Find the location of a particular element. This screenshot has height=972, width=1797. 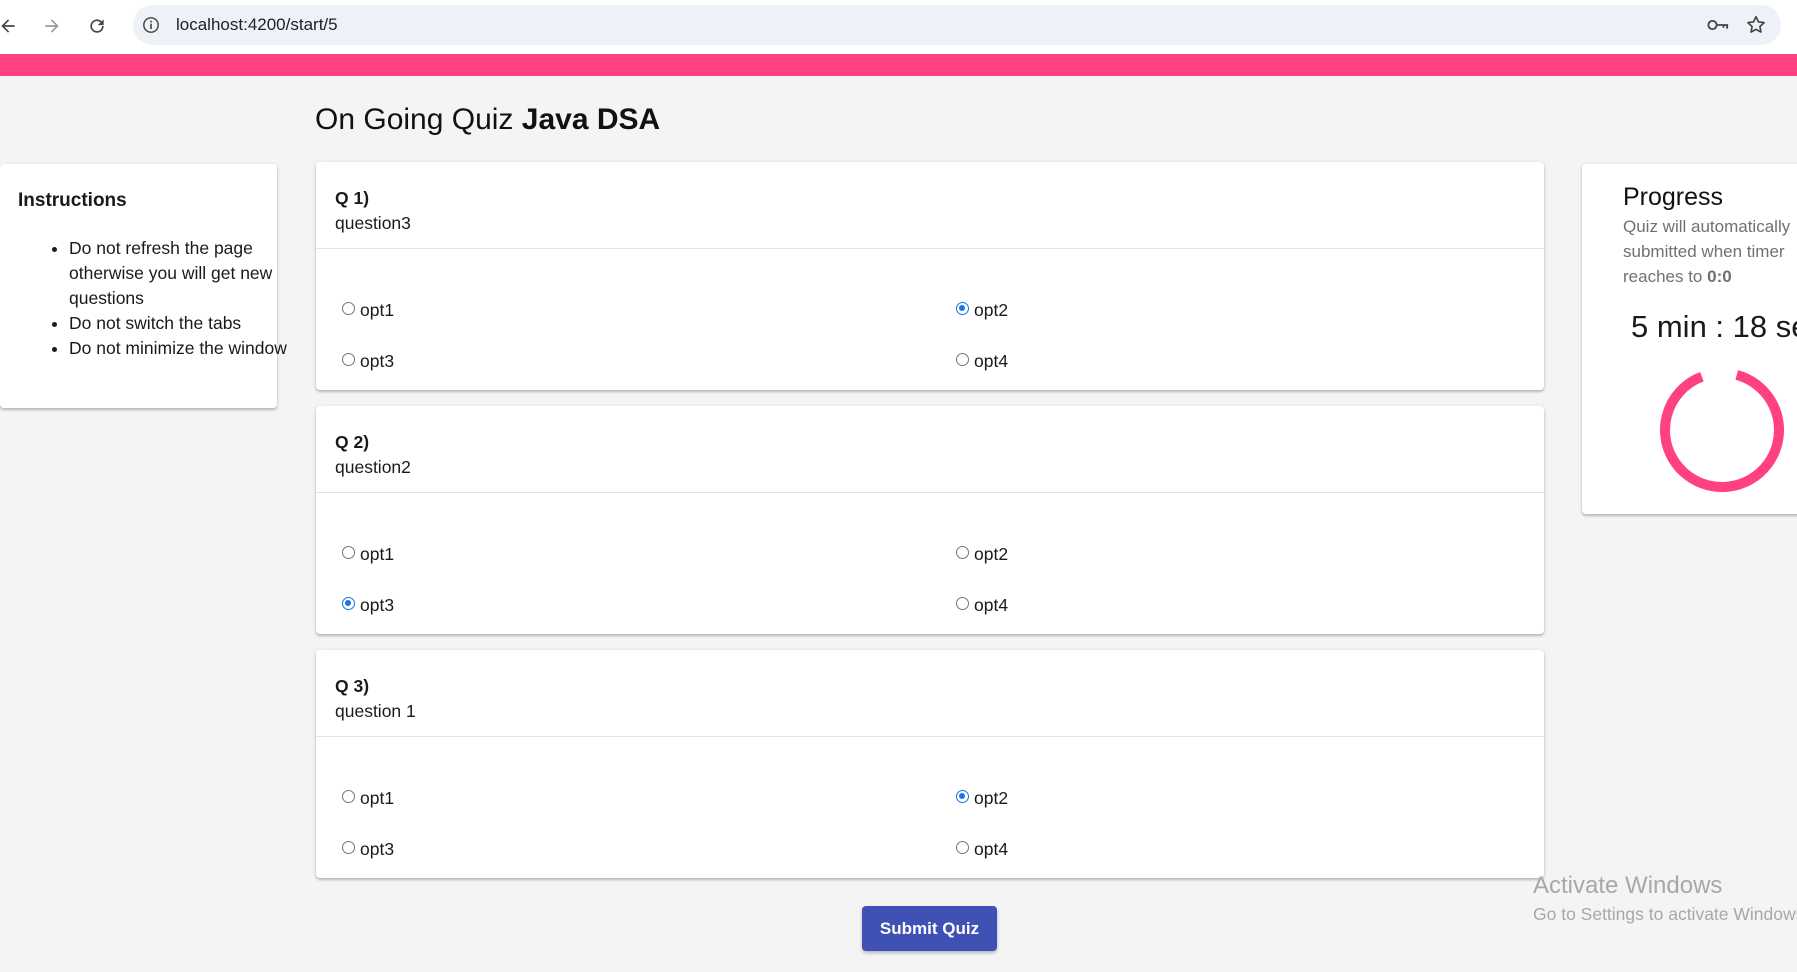

progress-note-line: submitted when timer is located at coordinates (1704, 251).